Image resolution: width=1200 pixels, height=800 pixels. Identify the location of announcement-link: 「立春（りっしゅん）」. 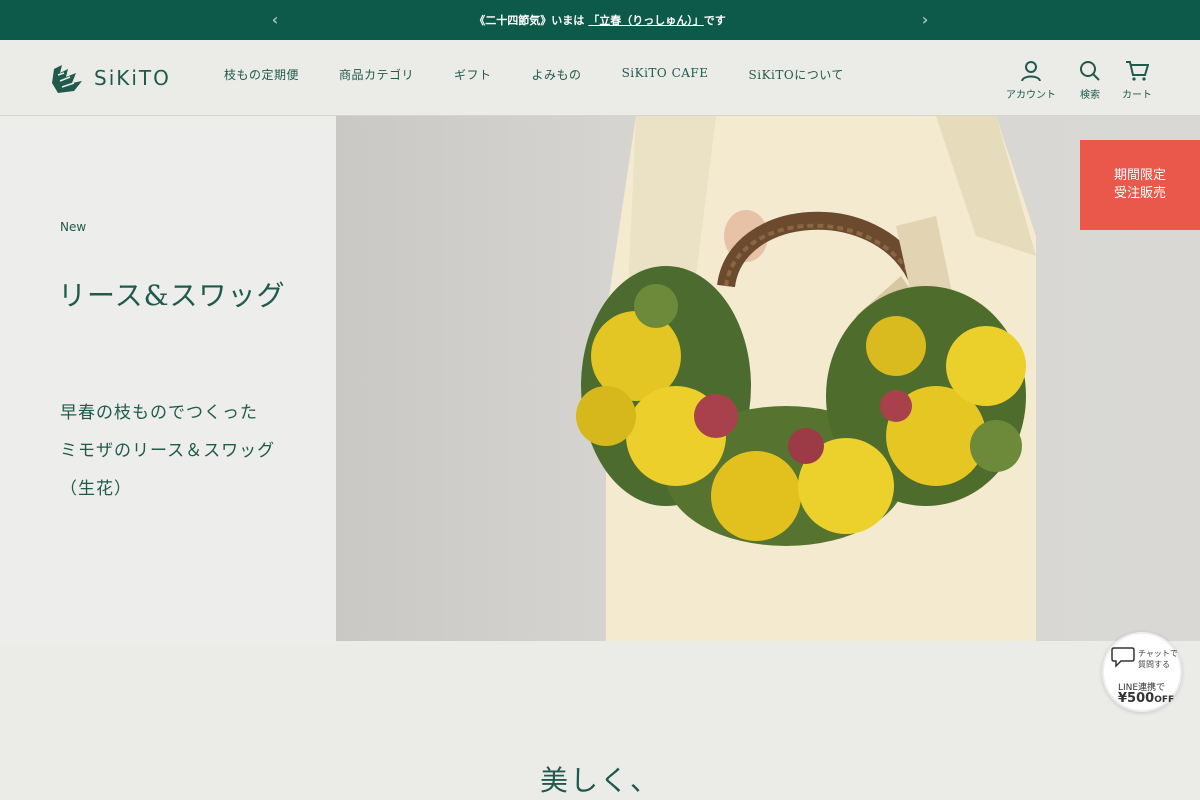
(646, 20).